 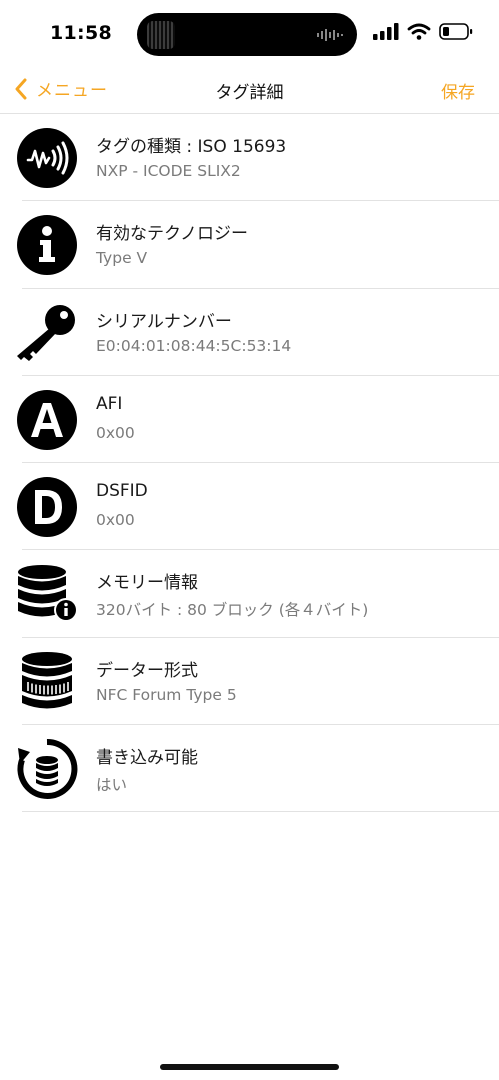 I want to click on row-subtitle: E0:04:01:08:44:5C:53:14, so click(x=194, y=345).